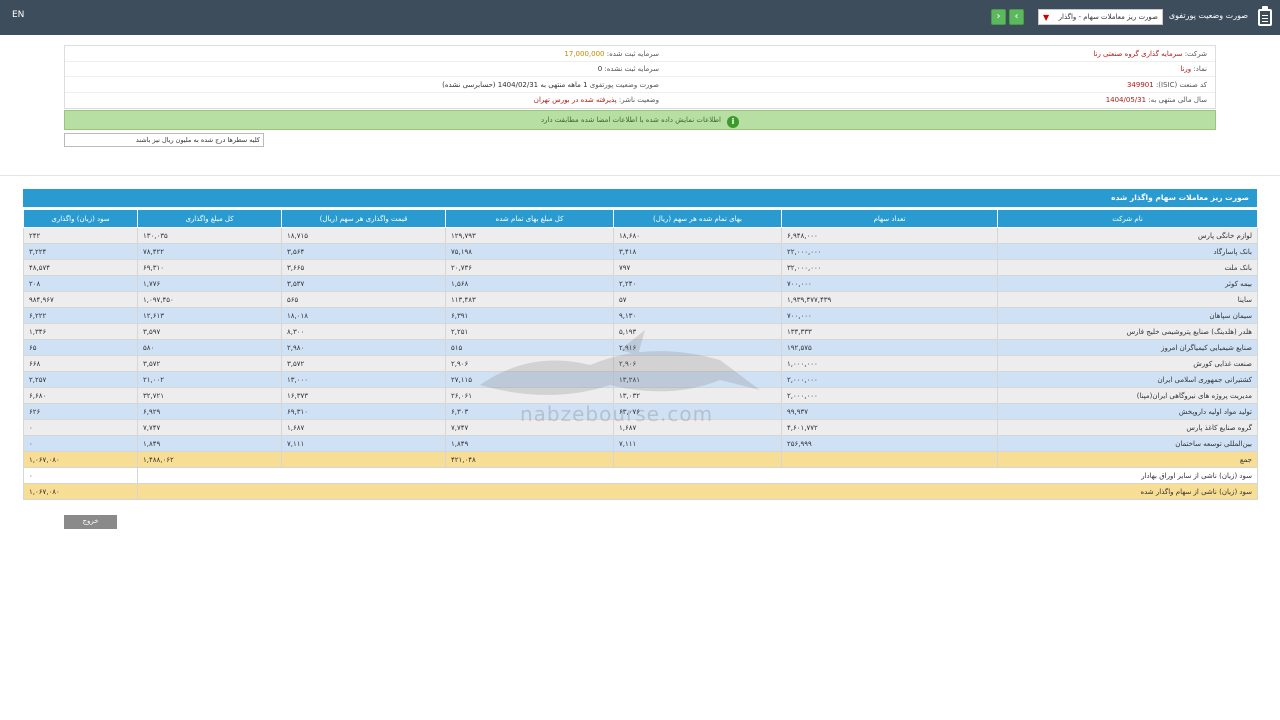 The height and width of the screenshot is (720, 1280). What do you see at coordinates (80, 411) in the screenshot?
I see `value-cell: ۶۲۶` at bounding box center [80, 411].